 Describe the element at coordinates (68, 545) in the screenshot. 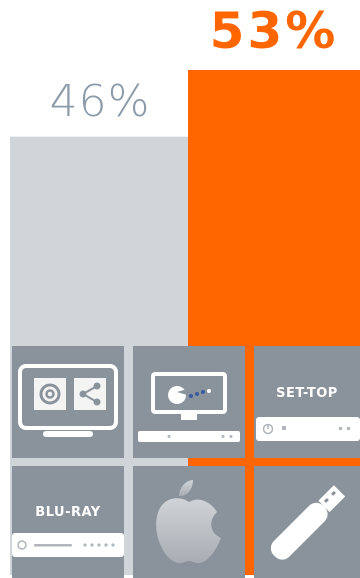

I see `blu-ray-player-icon` at that location.